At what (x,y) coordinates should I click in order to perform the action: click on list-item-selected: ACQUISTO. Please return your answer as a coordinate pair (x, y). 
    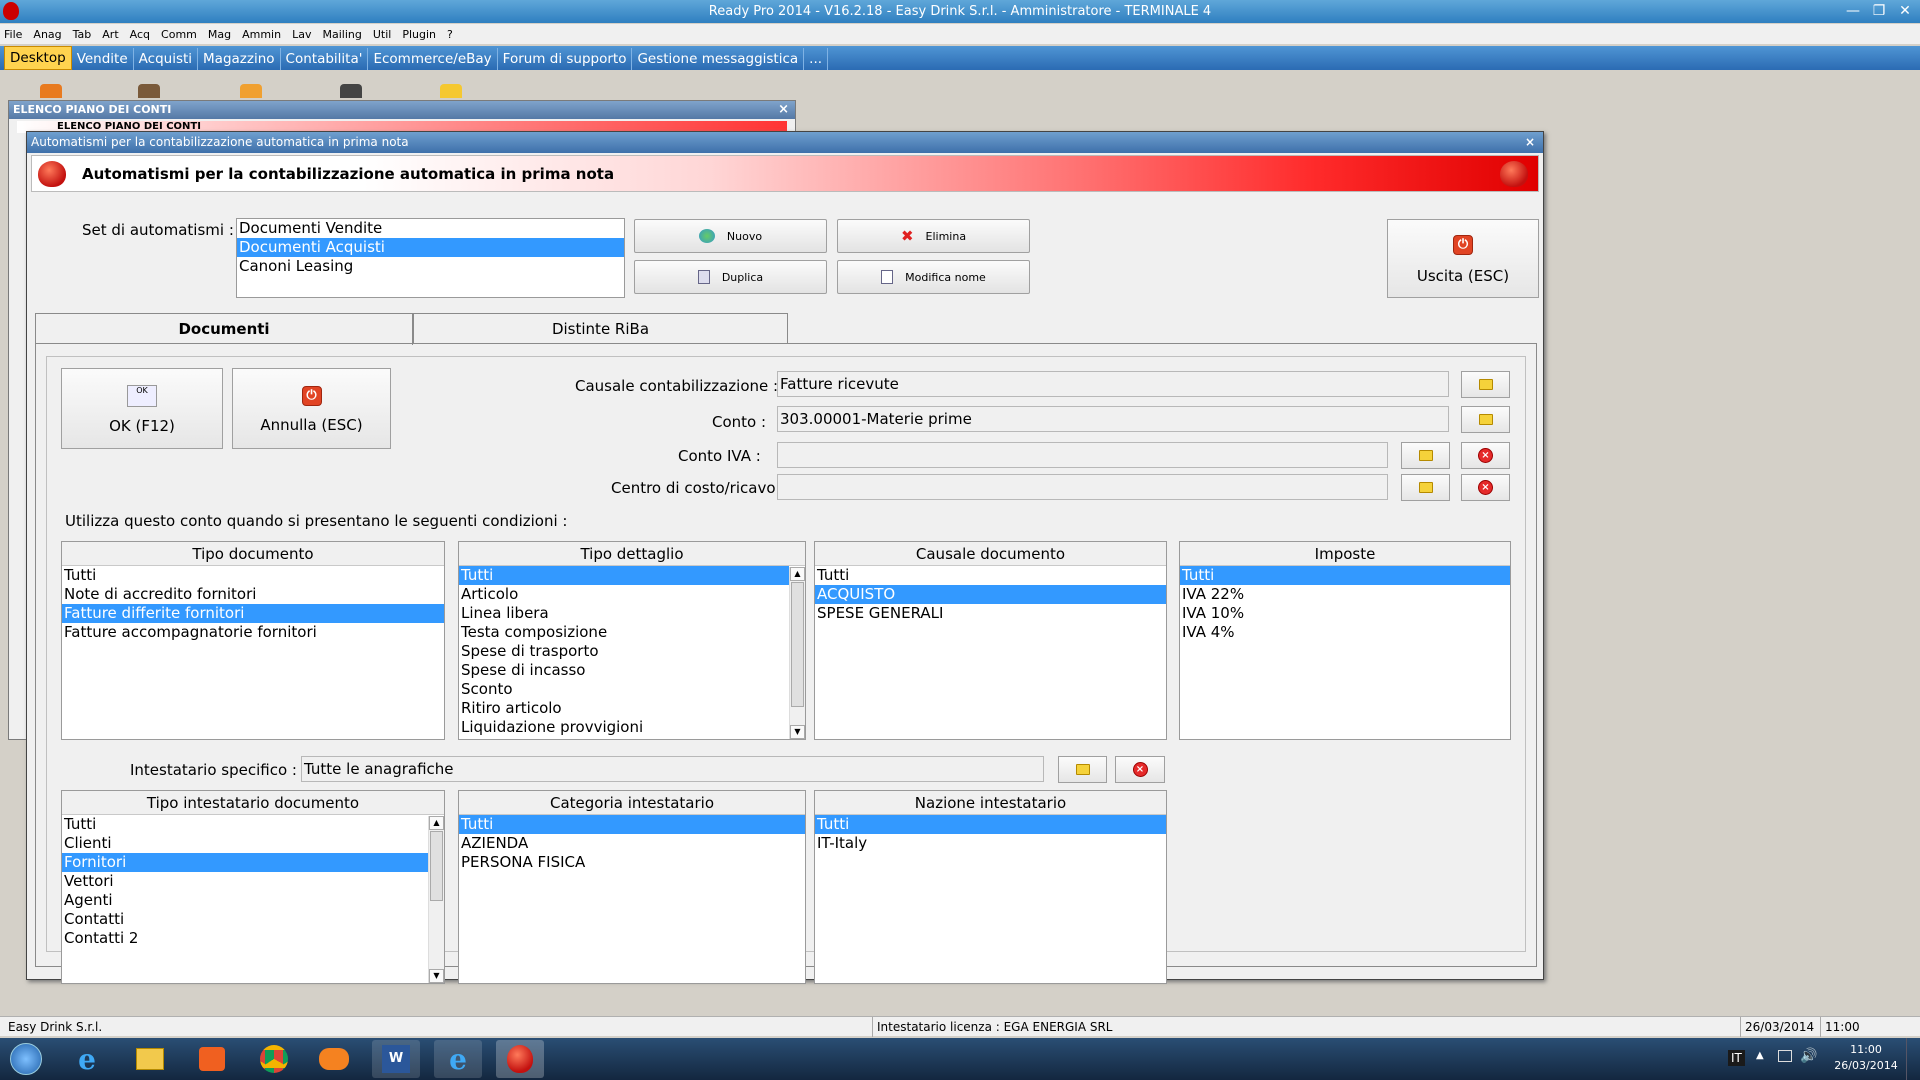
    Looking at the image, I should click on (990, 594).